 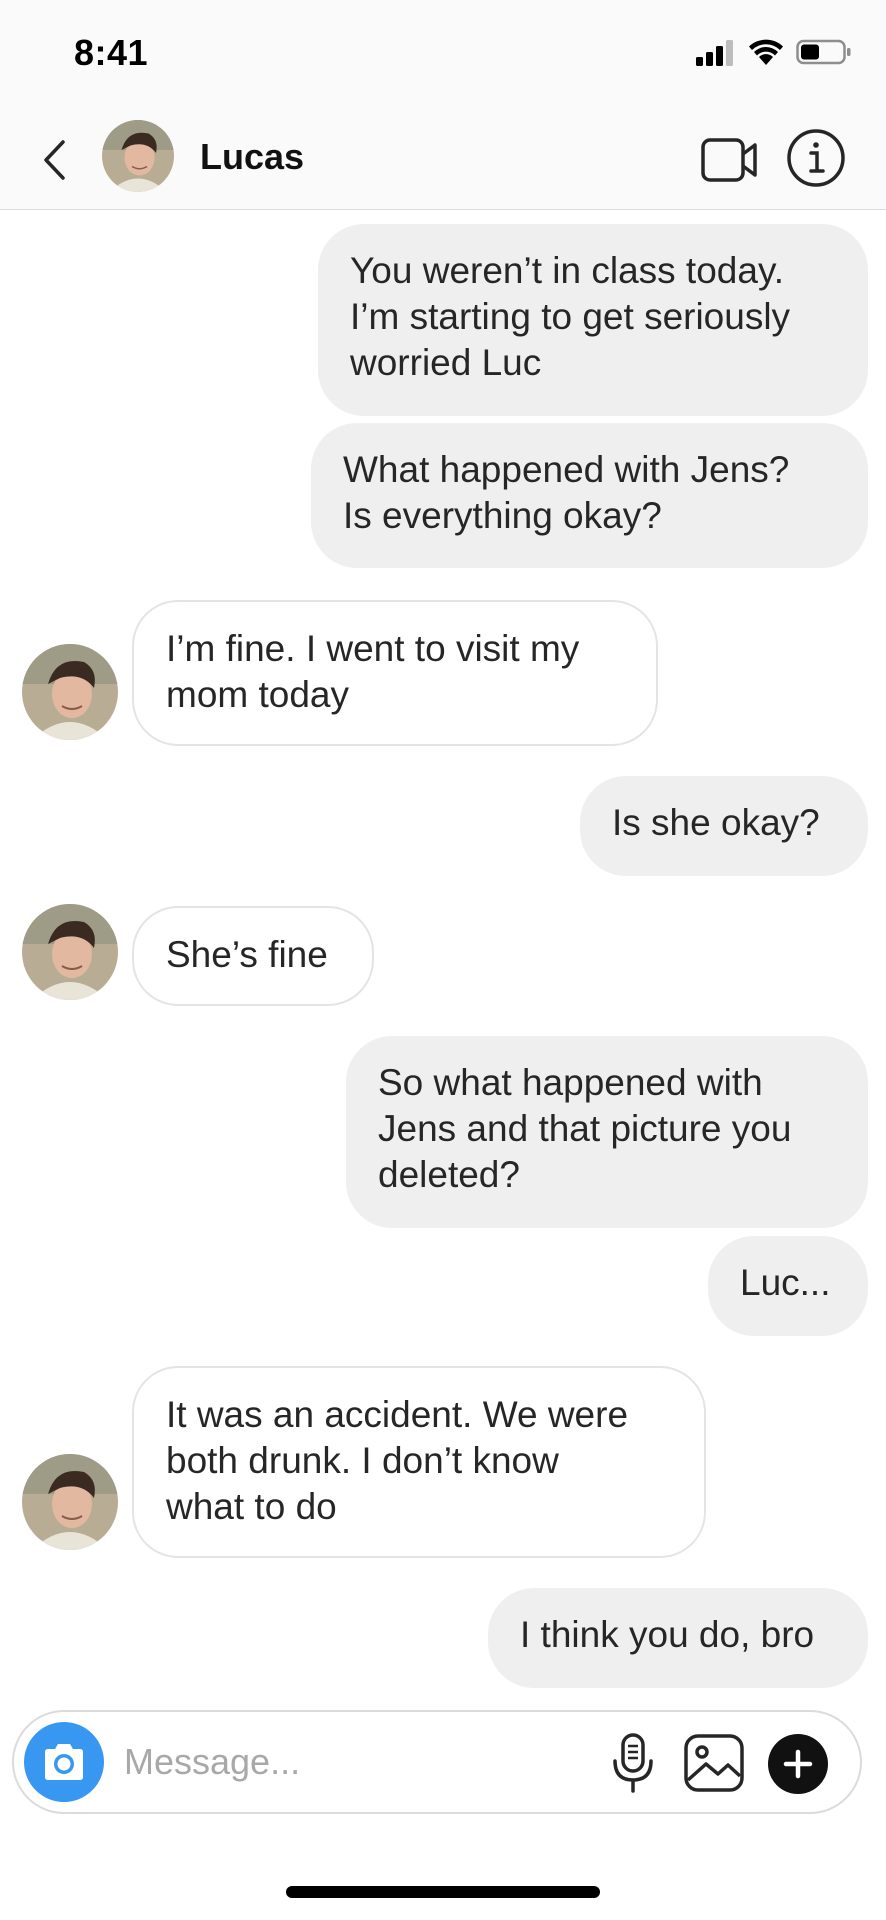 What do you see at coordinates (766, 52) in the screenshot?
I see `wifi-icon` at bounding box center [766, 52].